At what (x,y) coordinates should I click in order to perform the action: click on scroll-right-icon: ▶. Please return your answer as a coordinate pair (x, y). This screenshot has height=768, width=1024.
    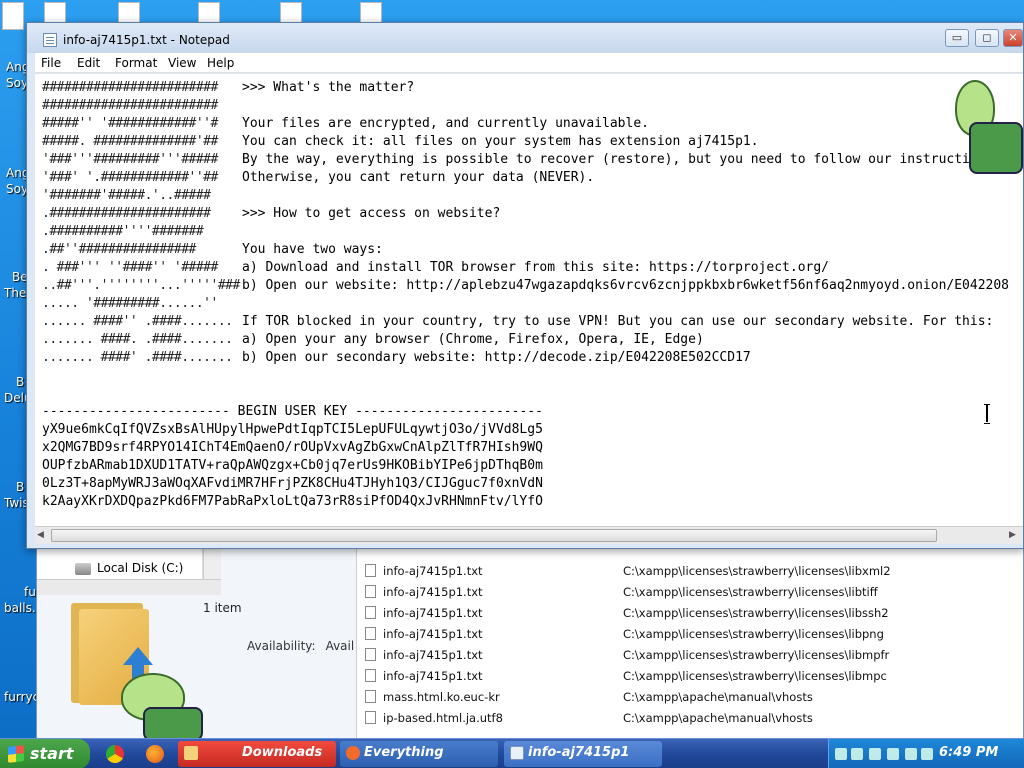
    Looking at the image, I should click on (1014, 535).